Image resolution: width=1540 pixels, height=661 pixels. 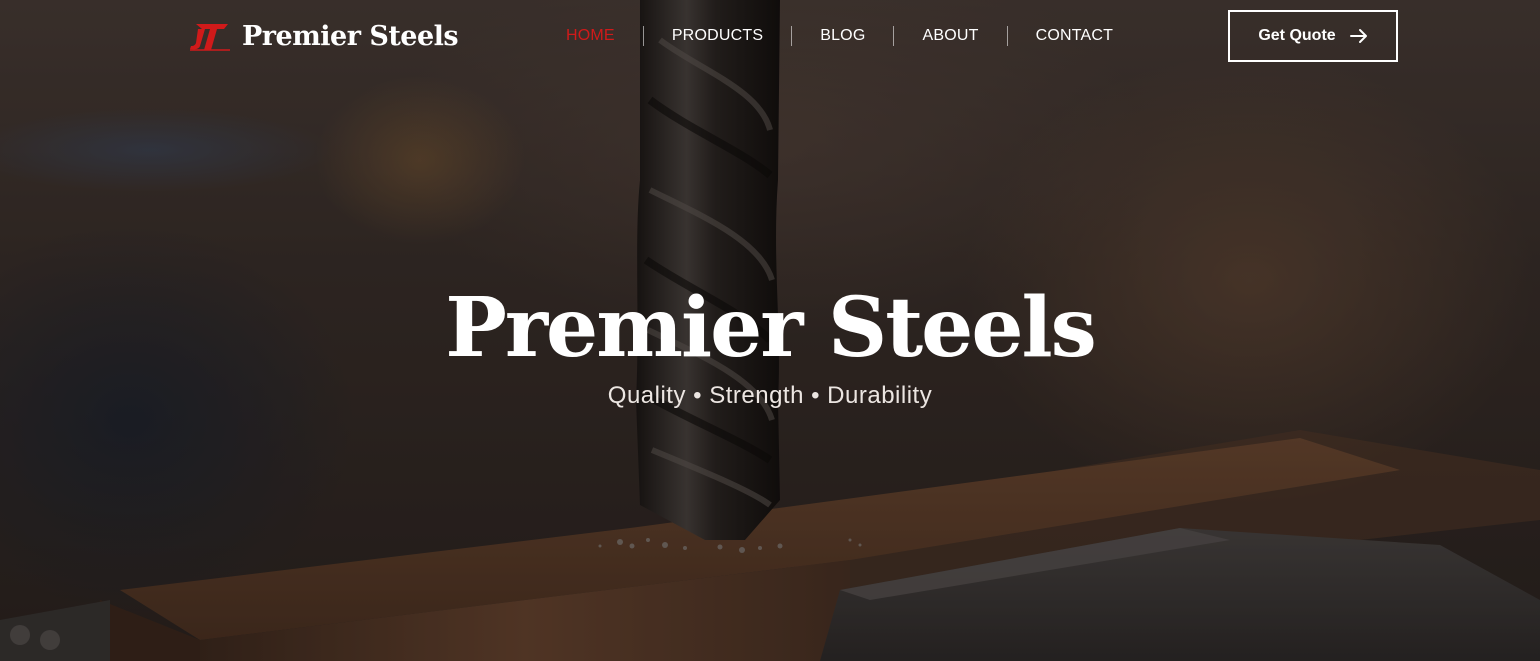 I want to click on nav-item-home: HOME, so click(x=590, y=36).